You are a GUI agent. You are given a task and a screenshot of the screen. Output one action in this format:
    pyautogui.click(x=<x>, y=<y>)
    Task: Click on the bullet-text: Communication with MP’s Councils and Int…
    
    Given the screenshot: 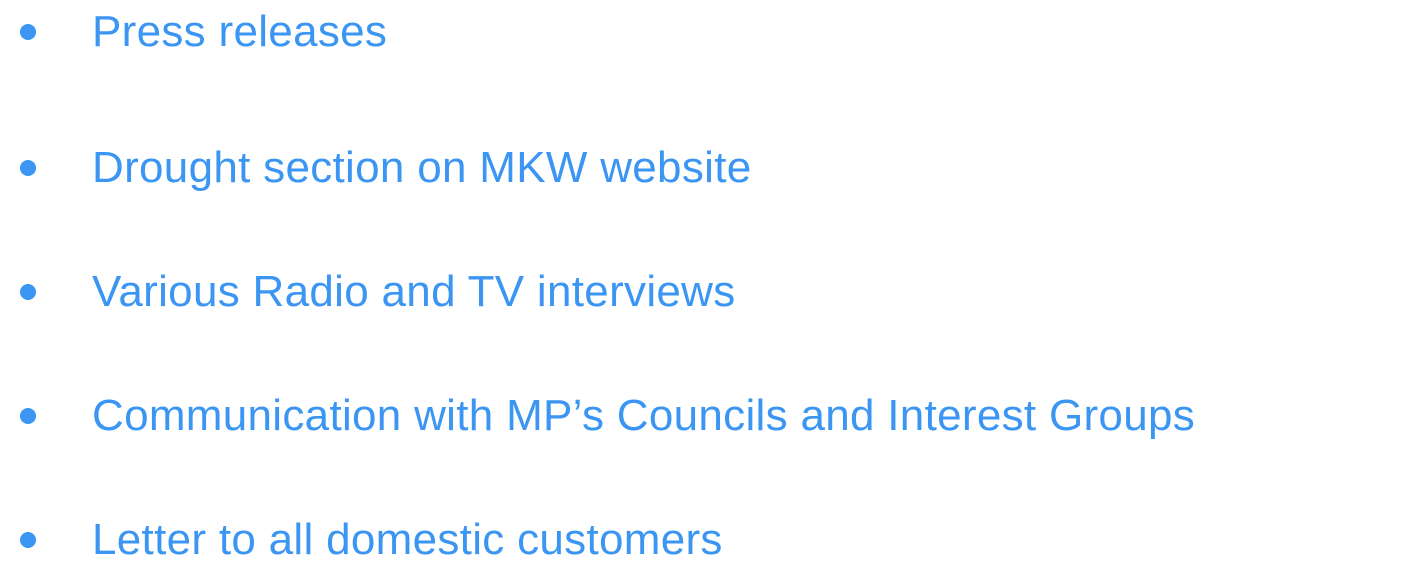 What is the action you would take?
    pyautogui.click(x=644, y=415)
    